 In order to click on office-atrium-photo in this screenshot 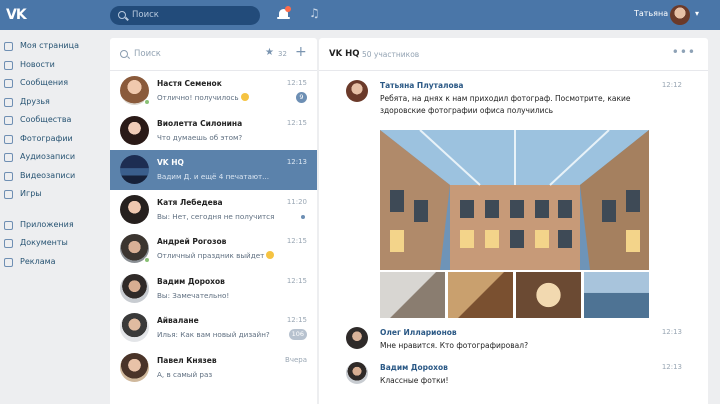, I will do `click(514, 200)`.